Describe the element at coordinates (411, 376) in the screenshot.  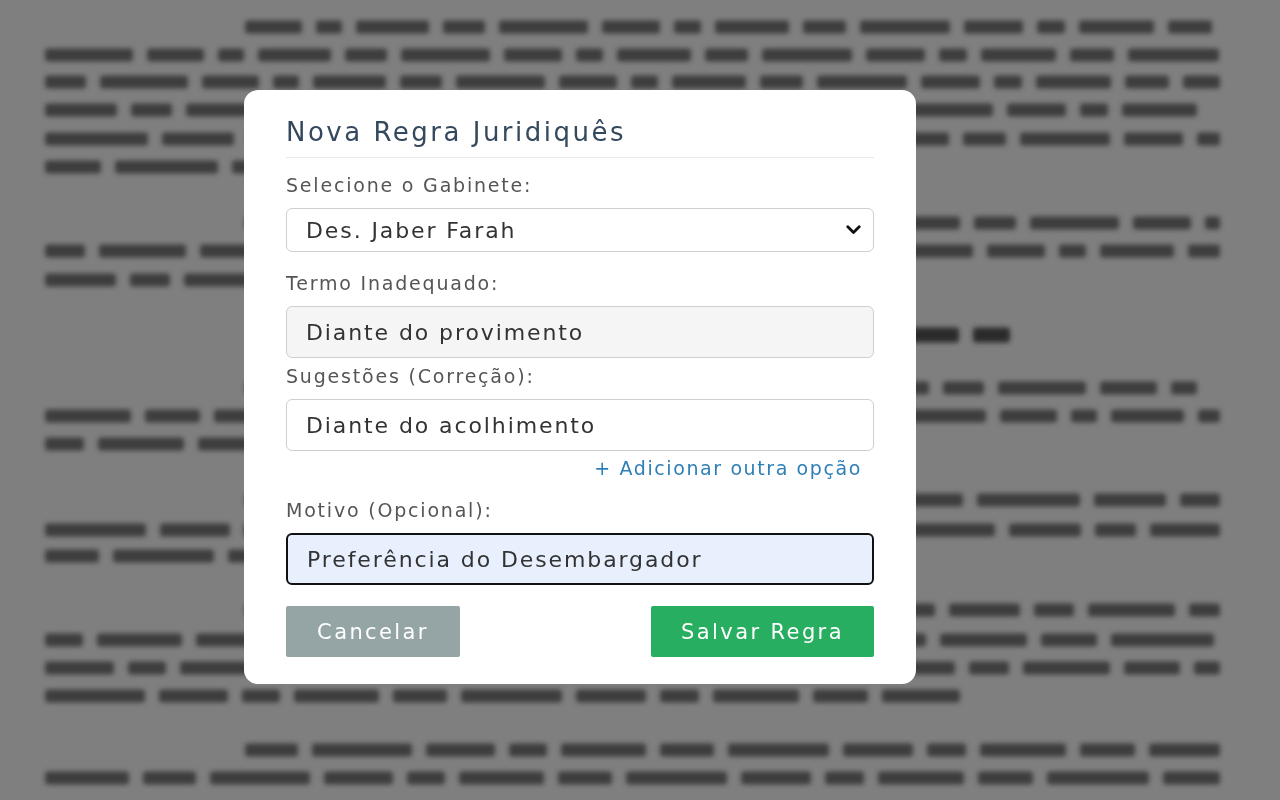
I see `field-label: Sugestões (Correção):` at that location.